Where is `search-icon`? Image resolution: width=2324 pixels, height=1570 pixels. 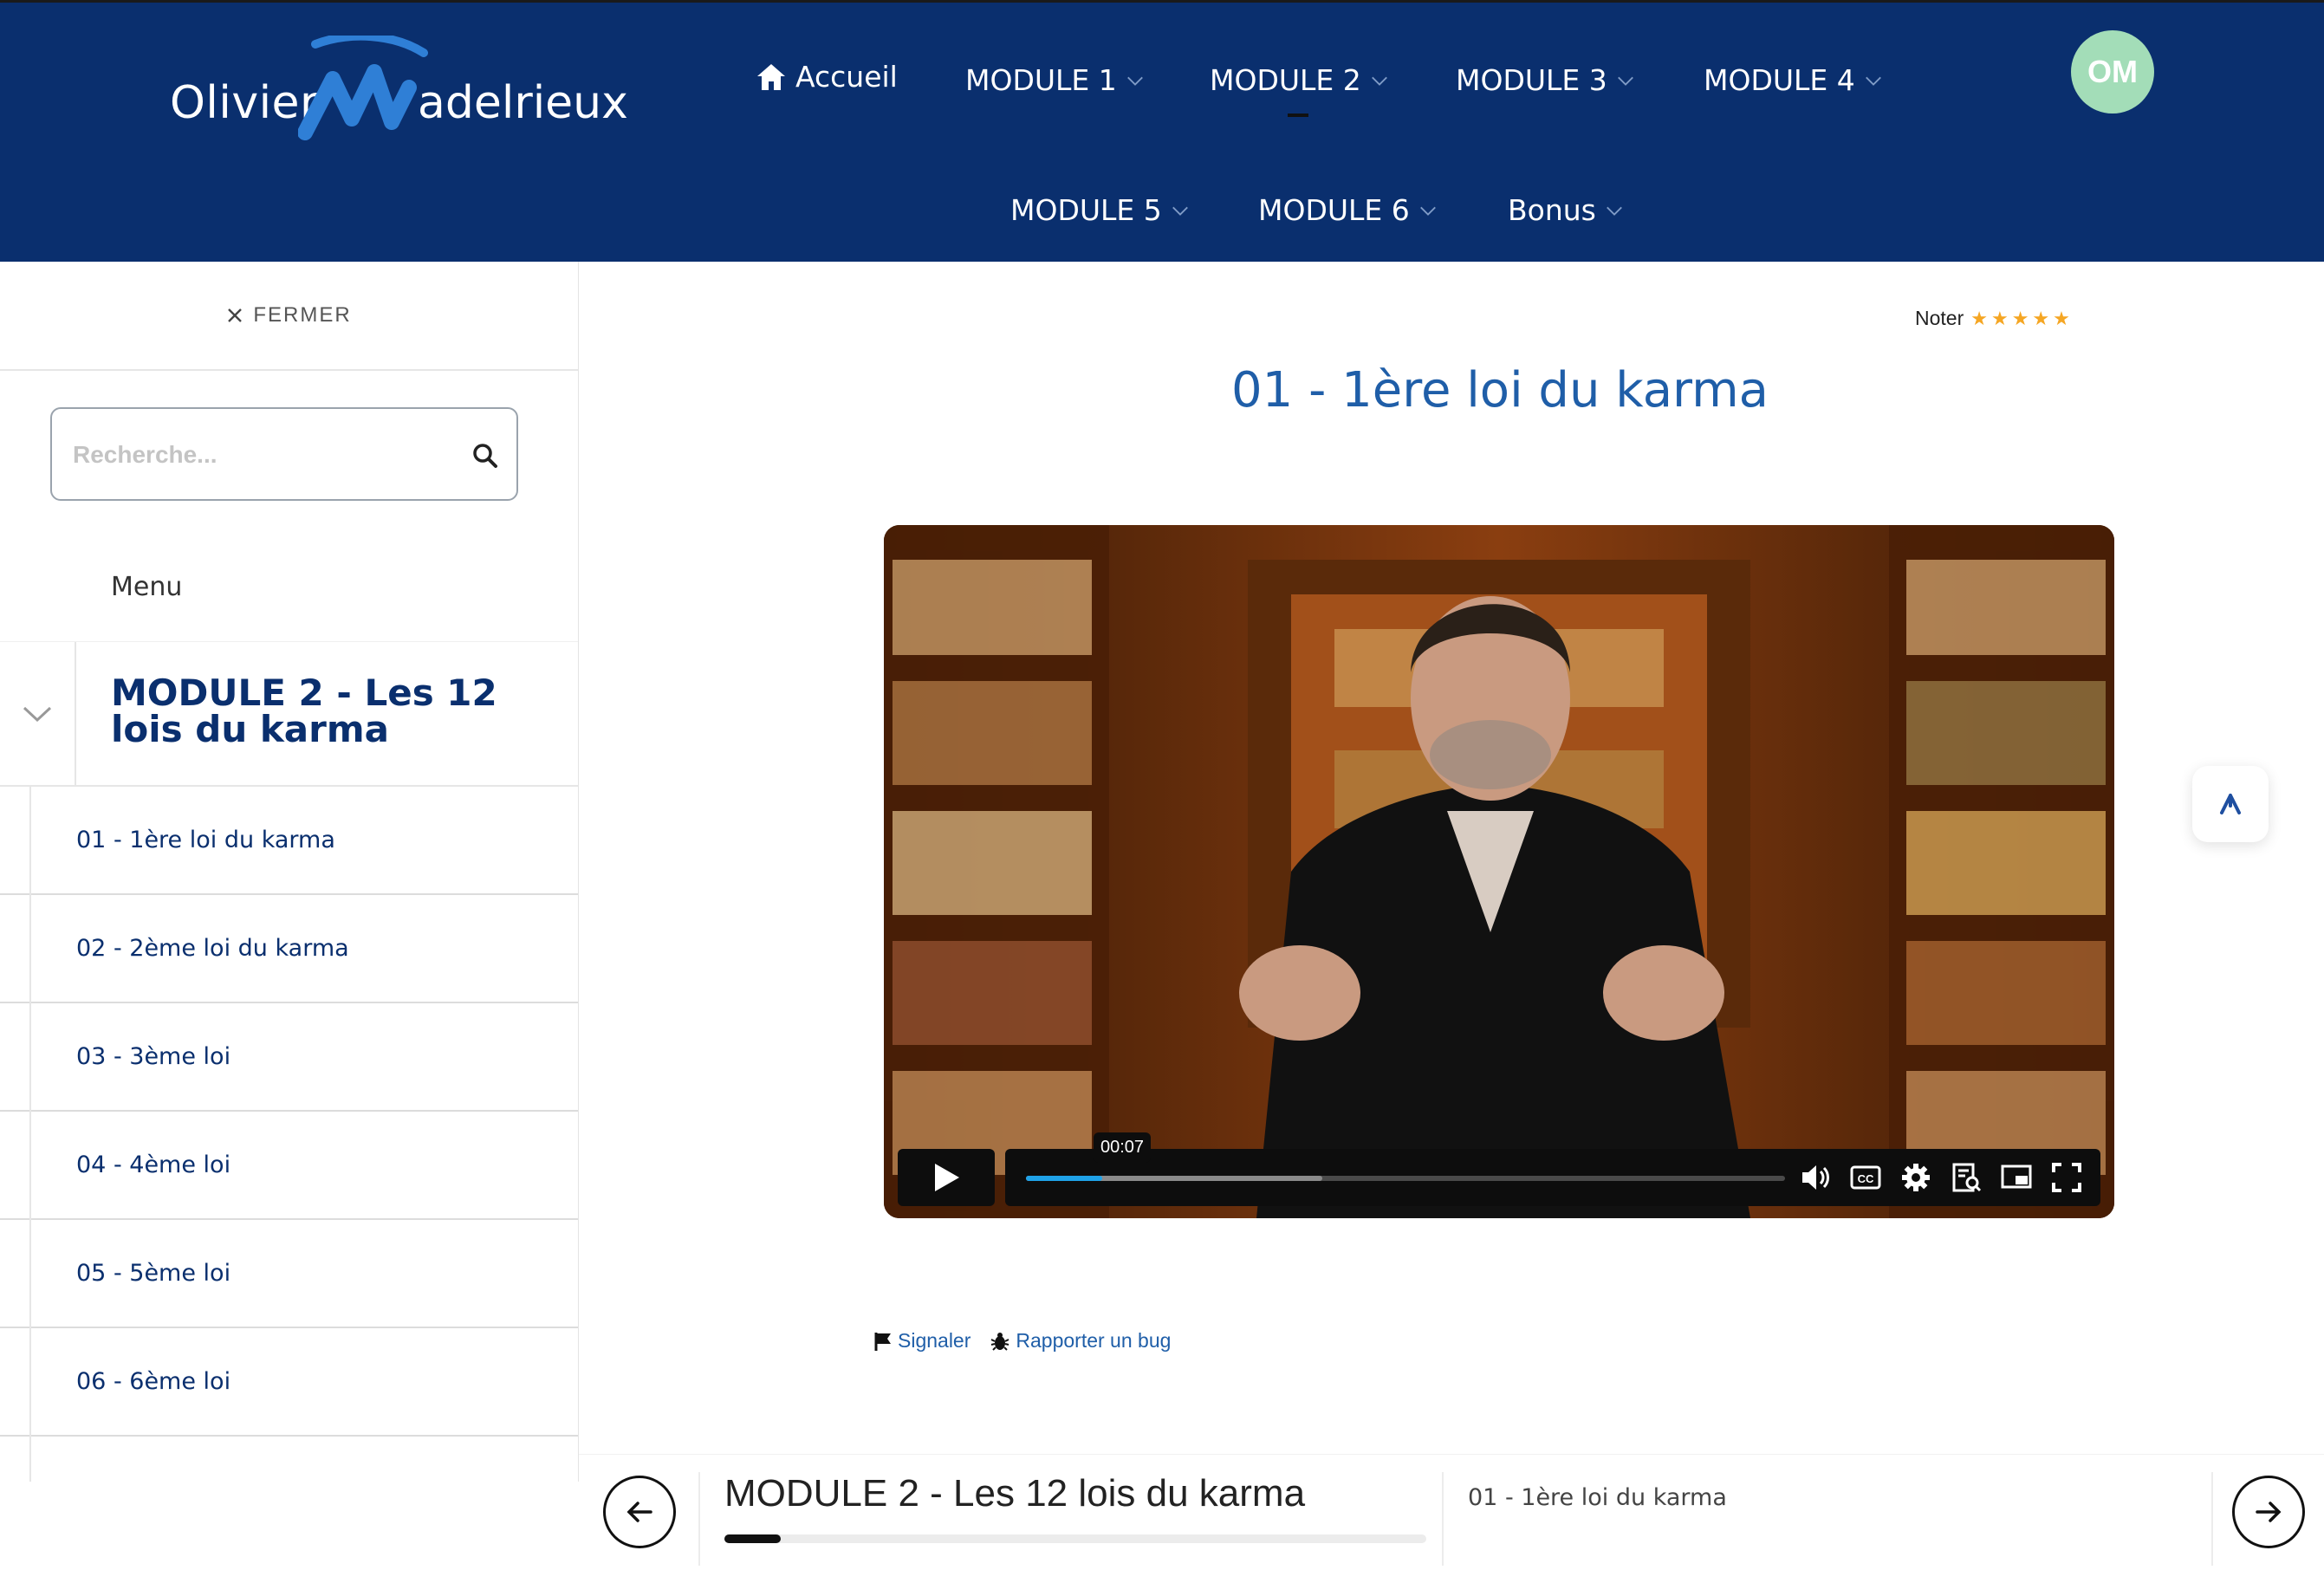
search-icon is located at coordinates (485, 456).